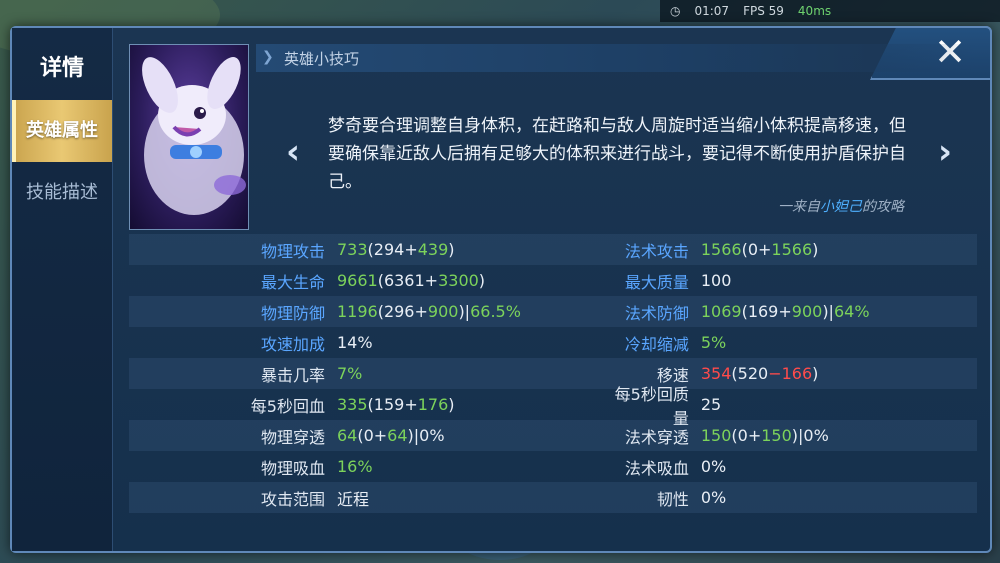 This screenshot has width=1000, height=563. I want to click on game-hud-top: ◷ 01:07 FPS 59 40ms, so click(830, 11).